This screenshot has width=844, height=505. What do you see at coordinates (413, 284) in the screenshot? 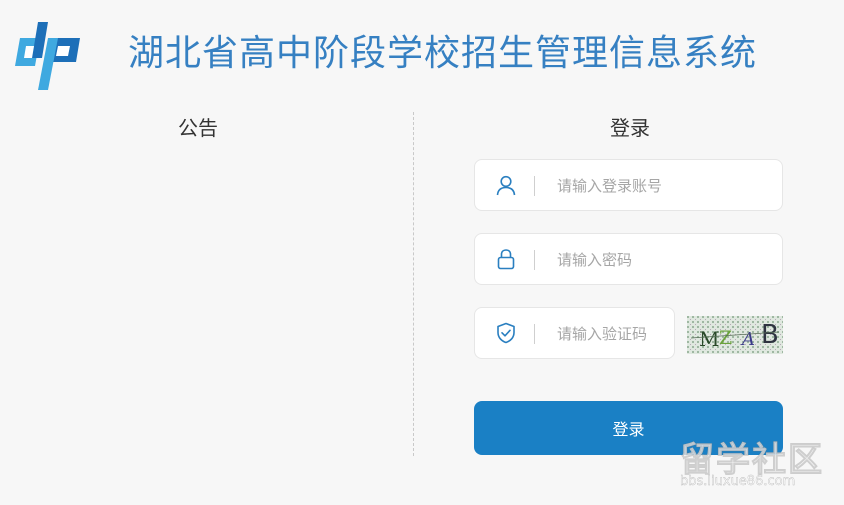
I see `panel-divider` at bounding box center [413, 284].